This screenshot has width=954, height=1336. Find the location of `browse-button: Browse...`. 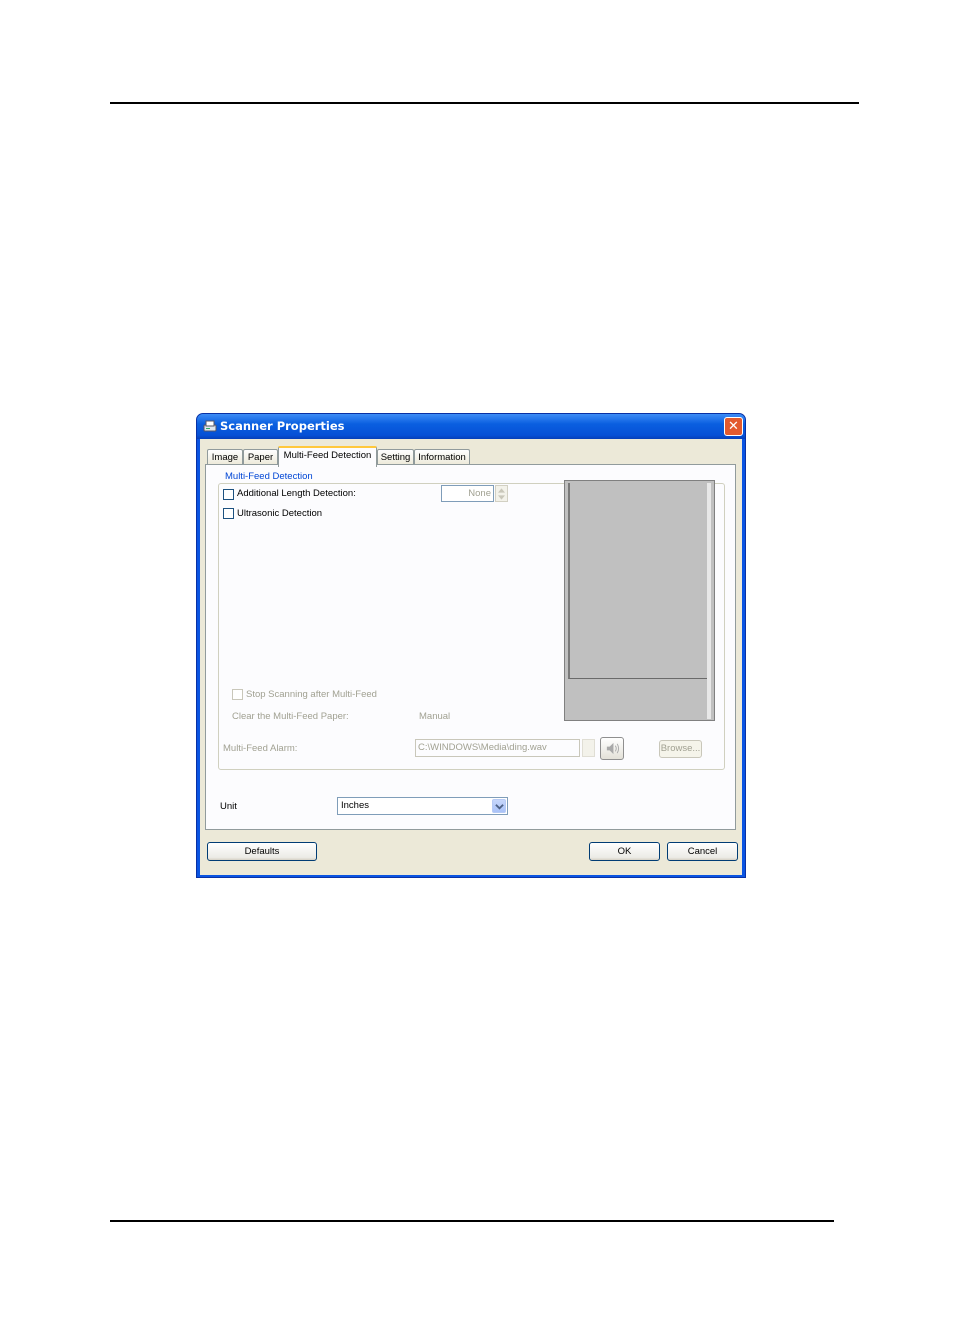

browse-button: Browse... is located at coordinates (680, 749).